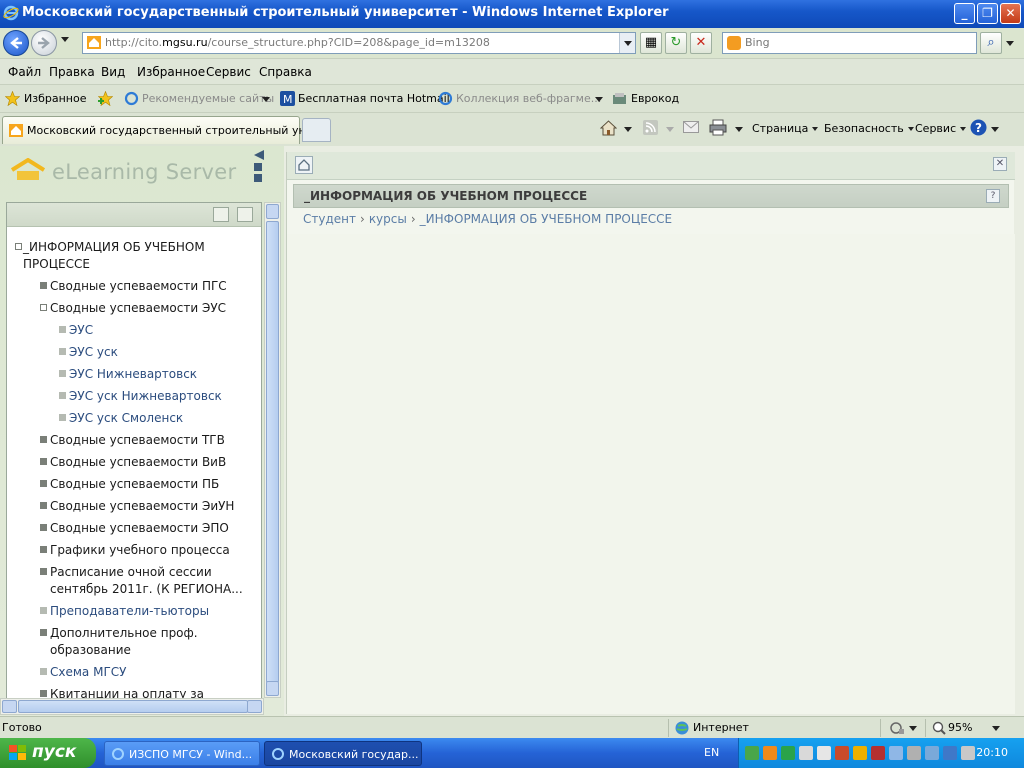 This screenshot has height=768, width=1024. What do you see at coordinates (676, 43) in the screenshot?
I see `refresh-button: ↻` at bounding box center [676, 43].